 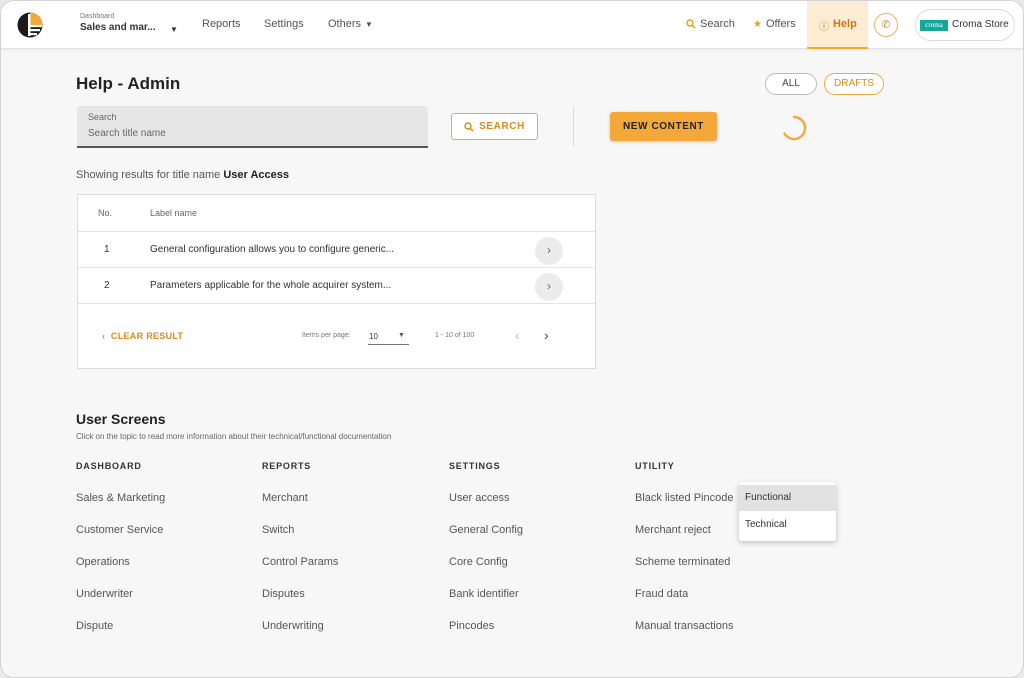 I want to click on results-query: User Access, so click(x=256, y=175).